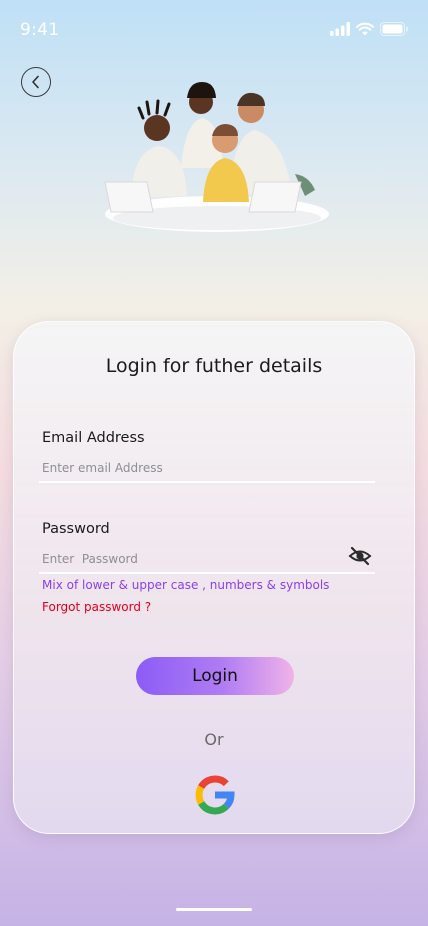 The width and height of the screenshot is (428, 926). Describe the element at coordinates (192, 559) in the screenshot. I see `password-field` at that location.